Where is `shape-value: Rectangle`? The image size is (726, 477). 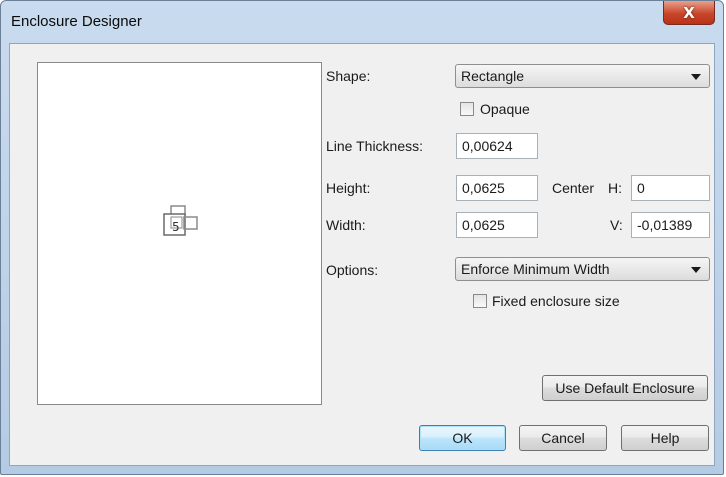 shape-value: Rectangle is located at coordinates (493, 76).